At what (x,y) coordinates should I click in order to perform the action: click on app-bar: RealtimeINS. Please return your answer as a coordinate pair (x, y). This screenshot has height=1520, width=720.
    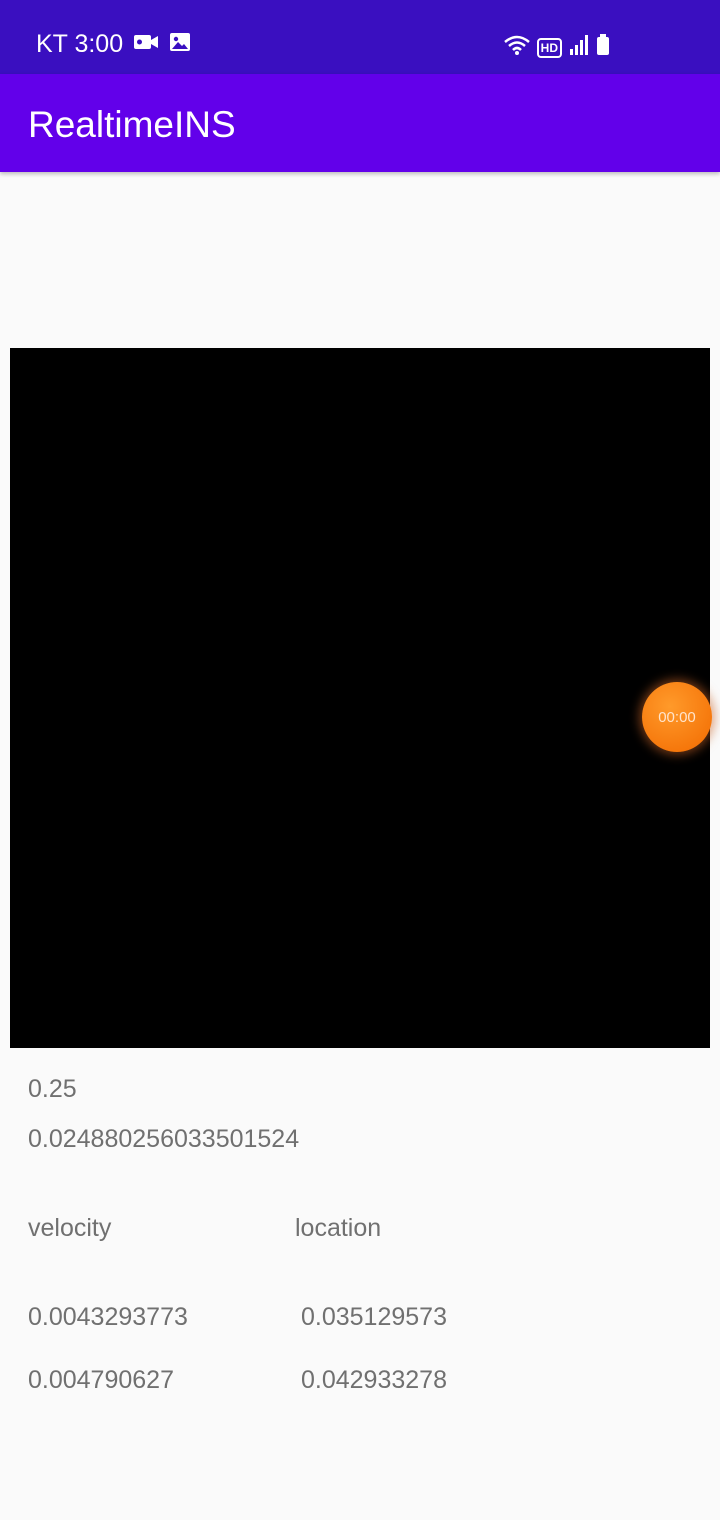
    Looking at the image, I should click on (360, 123).